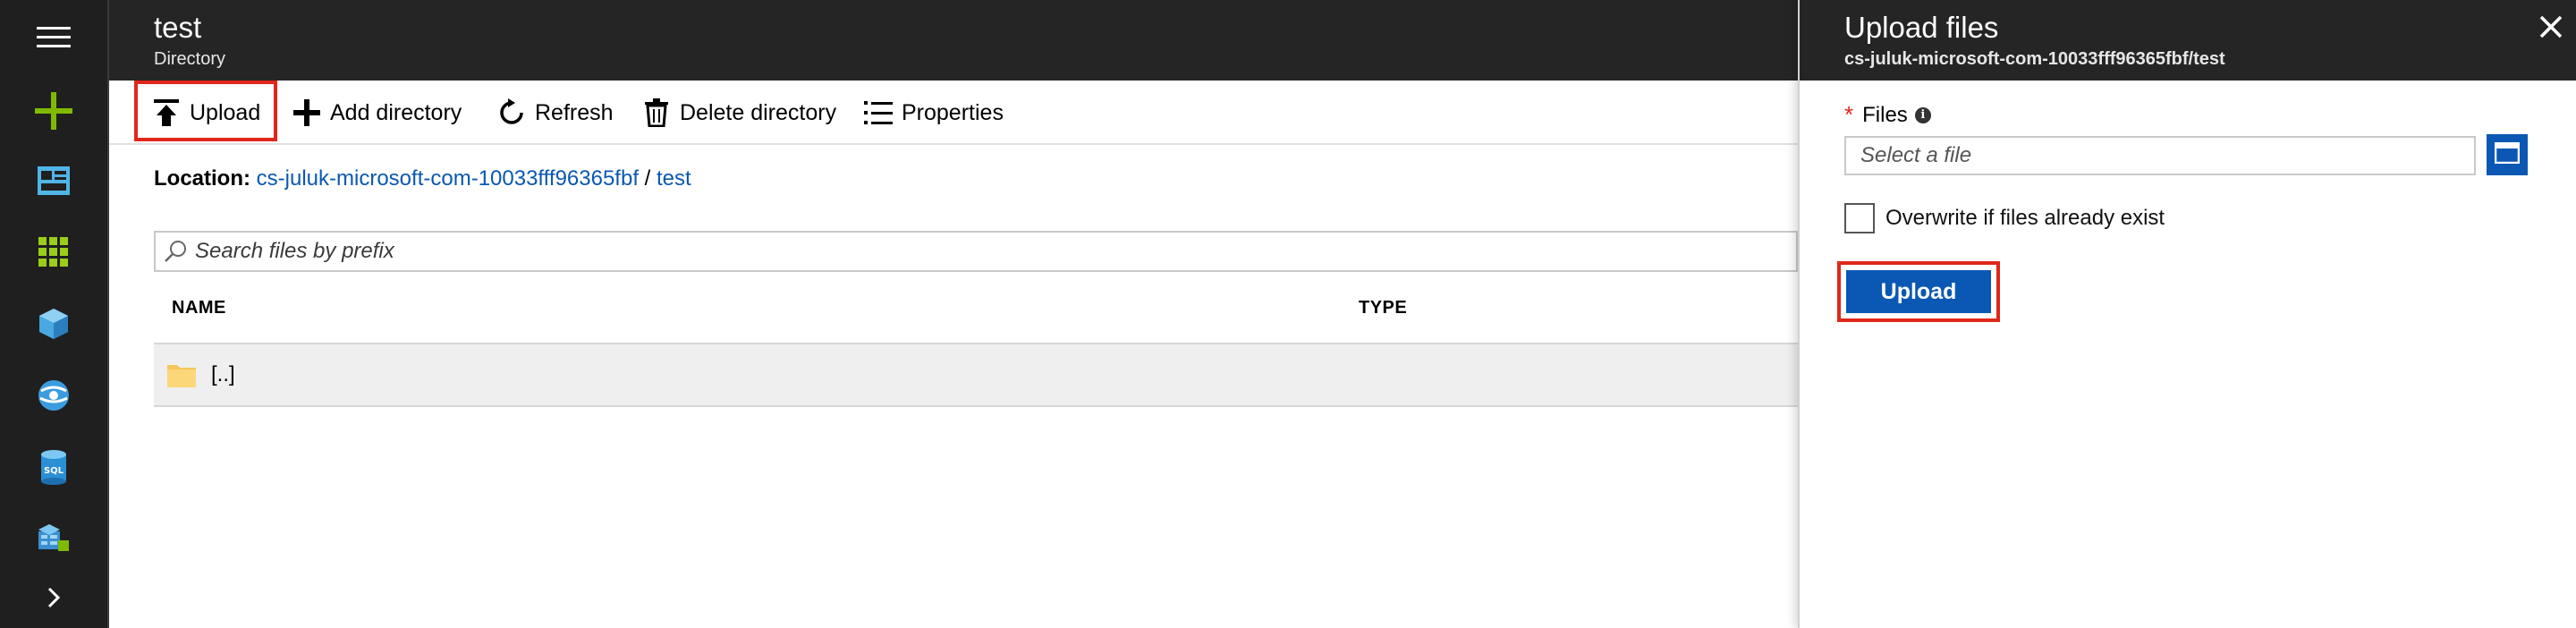 This screenshot has height=628, width=2576. What do you see at coordinates (1849, 114) in the screenshot?
I see `required-marker: *` at bounding box center [1849, 114].